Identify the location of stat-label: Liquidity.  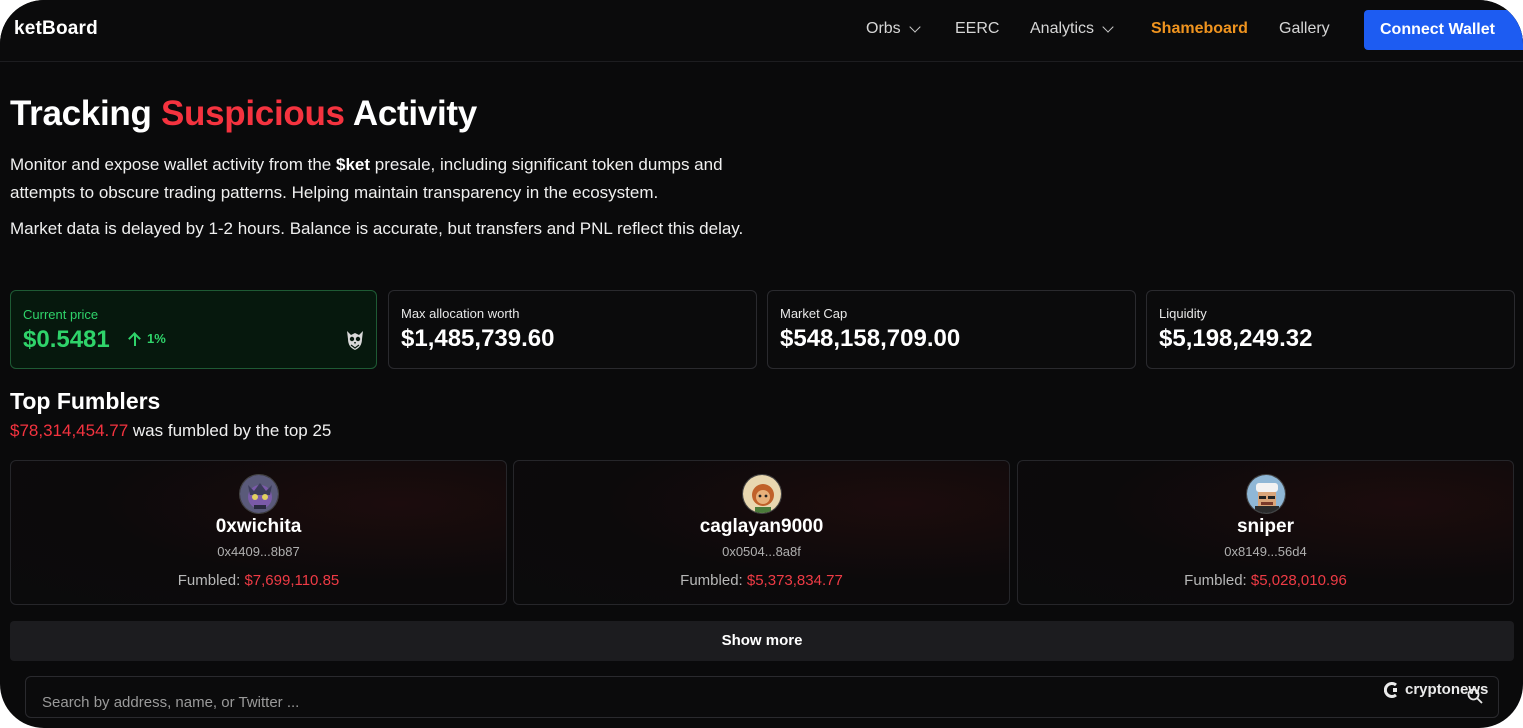
(1183, 313).